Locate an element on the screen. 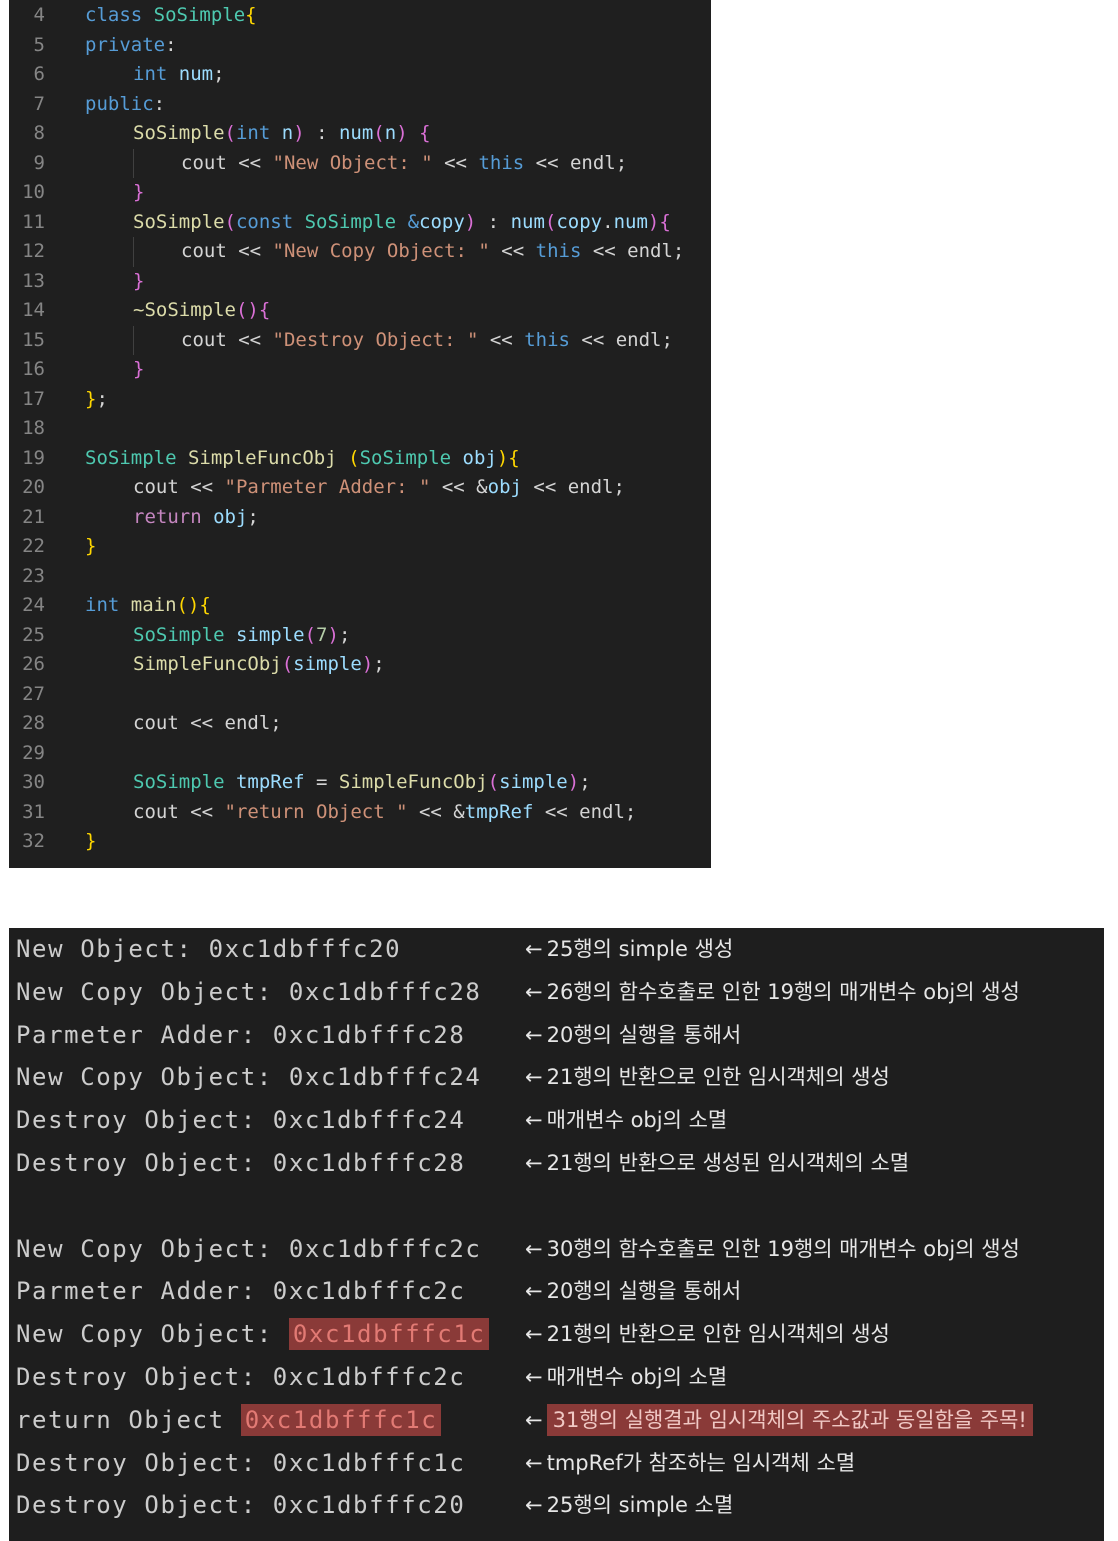 The width and height of the screenshot is (1118, 1541). line-number: 9 is located at coordinates (39, 162).